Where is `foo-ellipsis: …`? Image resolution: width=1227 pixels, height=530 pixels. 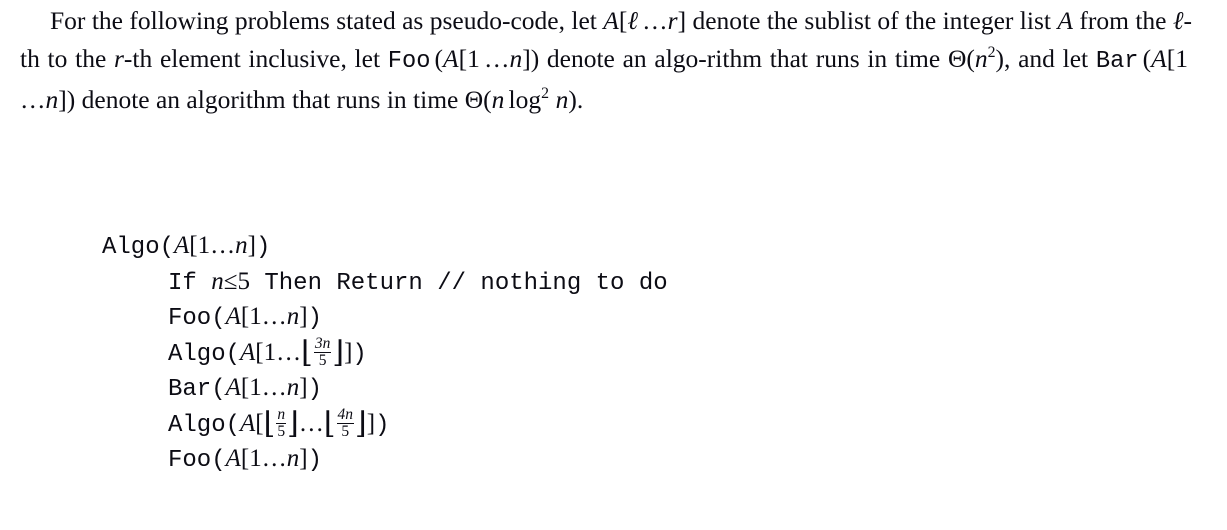 foo-ellipsis: … is located at coordinates (496, 58).